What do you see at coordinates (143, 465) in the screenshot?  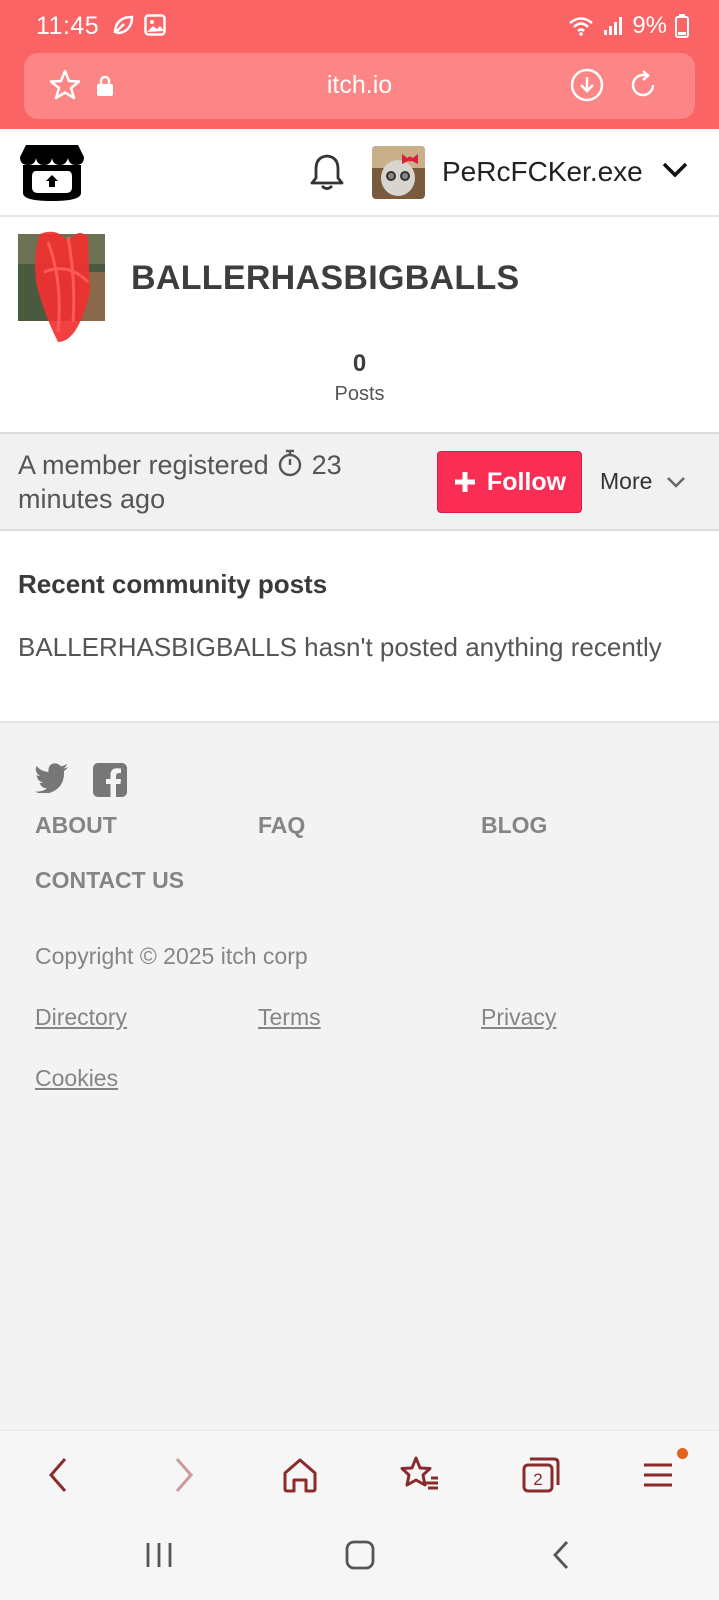 I see `member-text-a: A member registered` at bounding box center [143, 465].